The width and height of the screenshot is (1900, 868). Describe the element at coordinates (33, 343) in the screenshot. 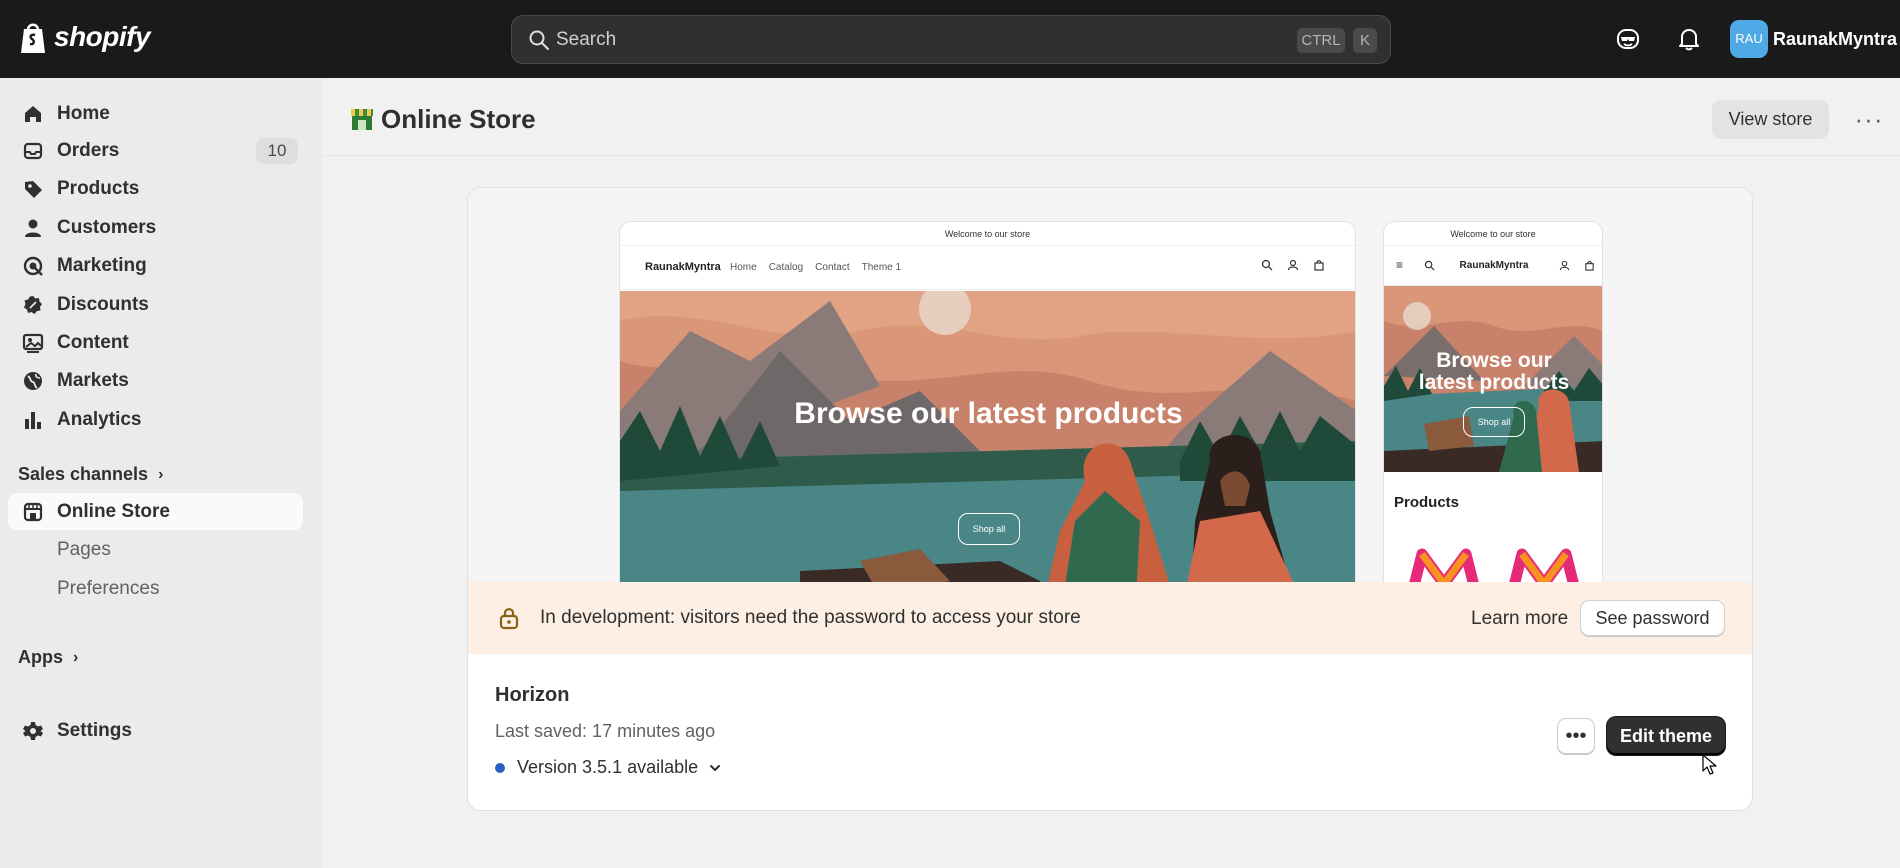

I see `image-icon` at that location.